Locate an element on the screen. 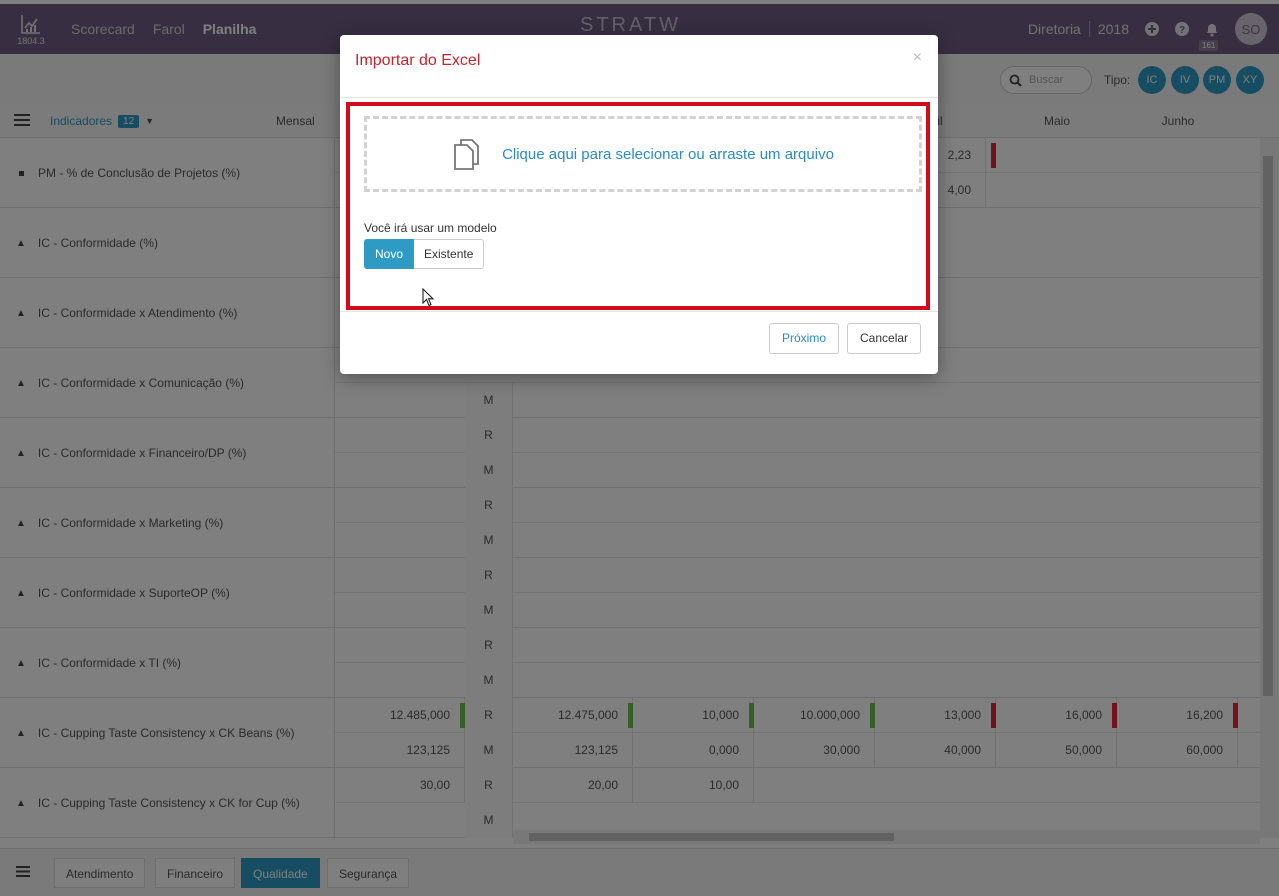  mouse-cursor-icon is located at coordinates (428, 297).